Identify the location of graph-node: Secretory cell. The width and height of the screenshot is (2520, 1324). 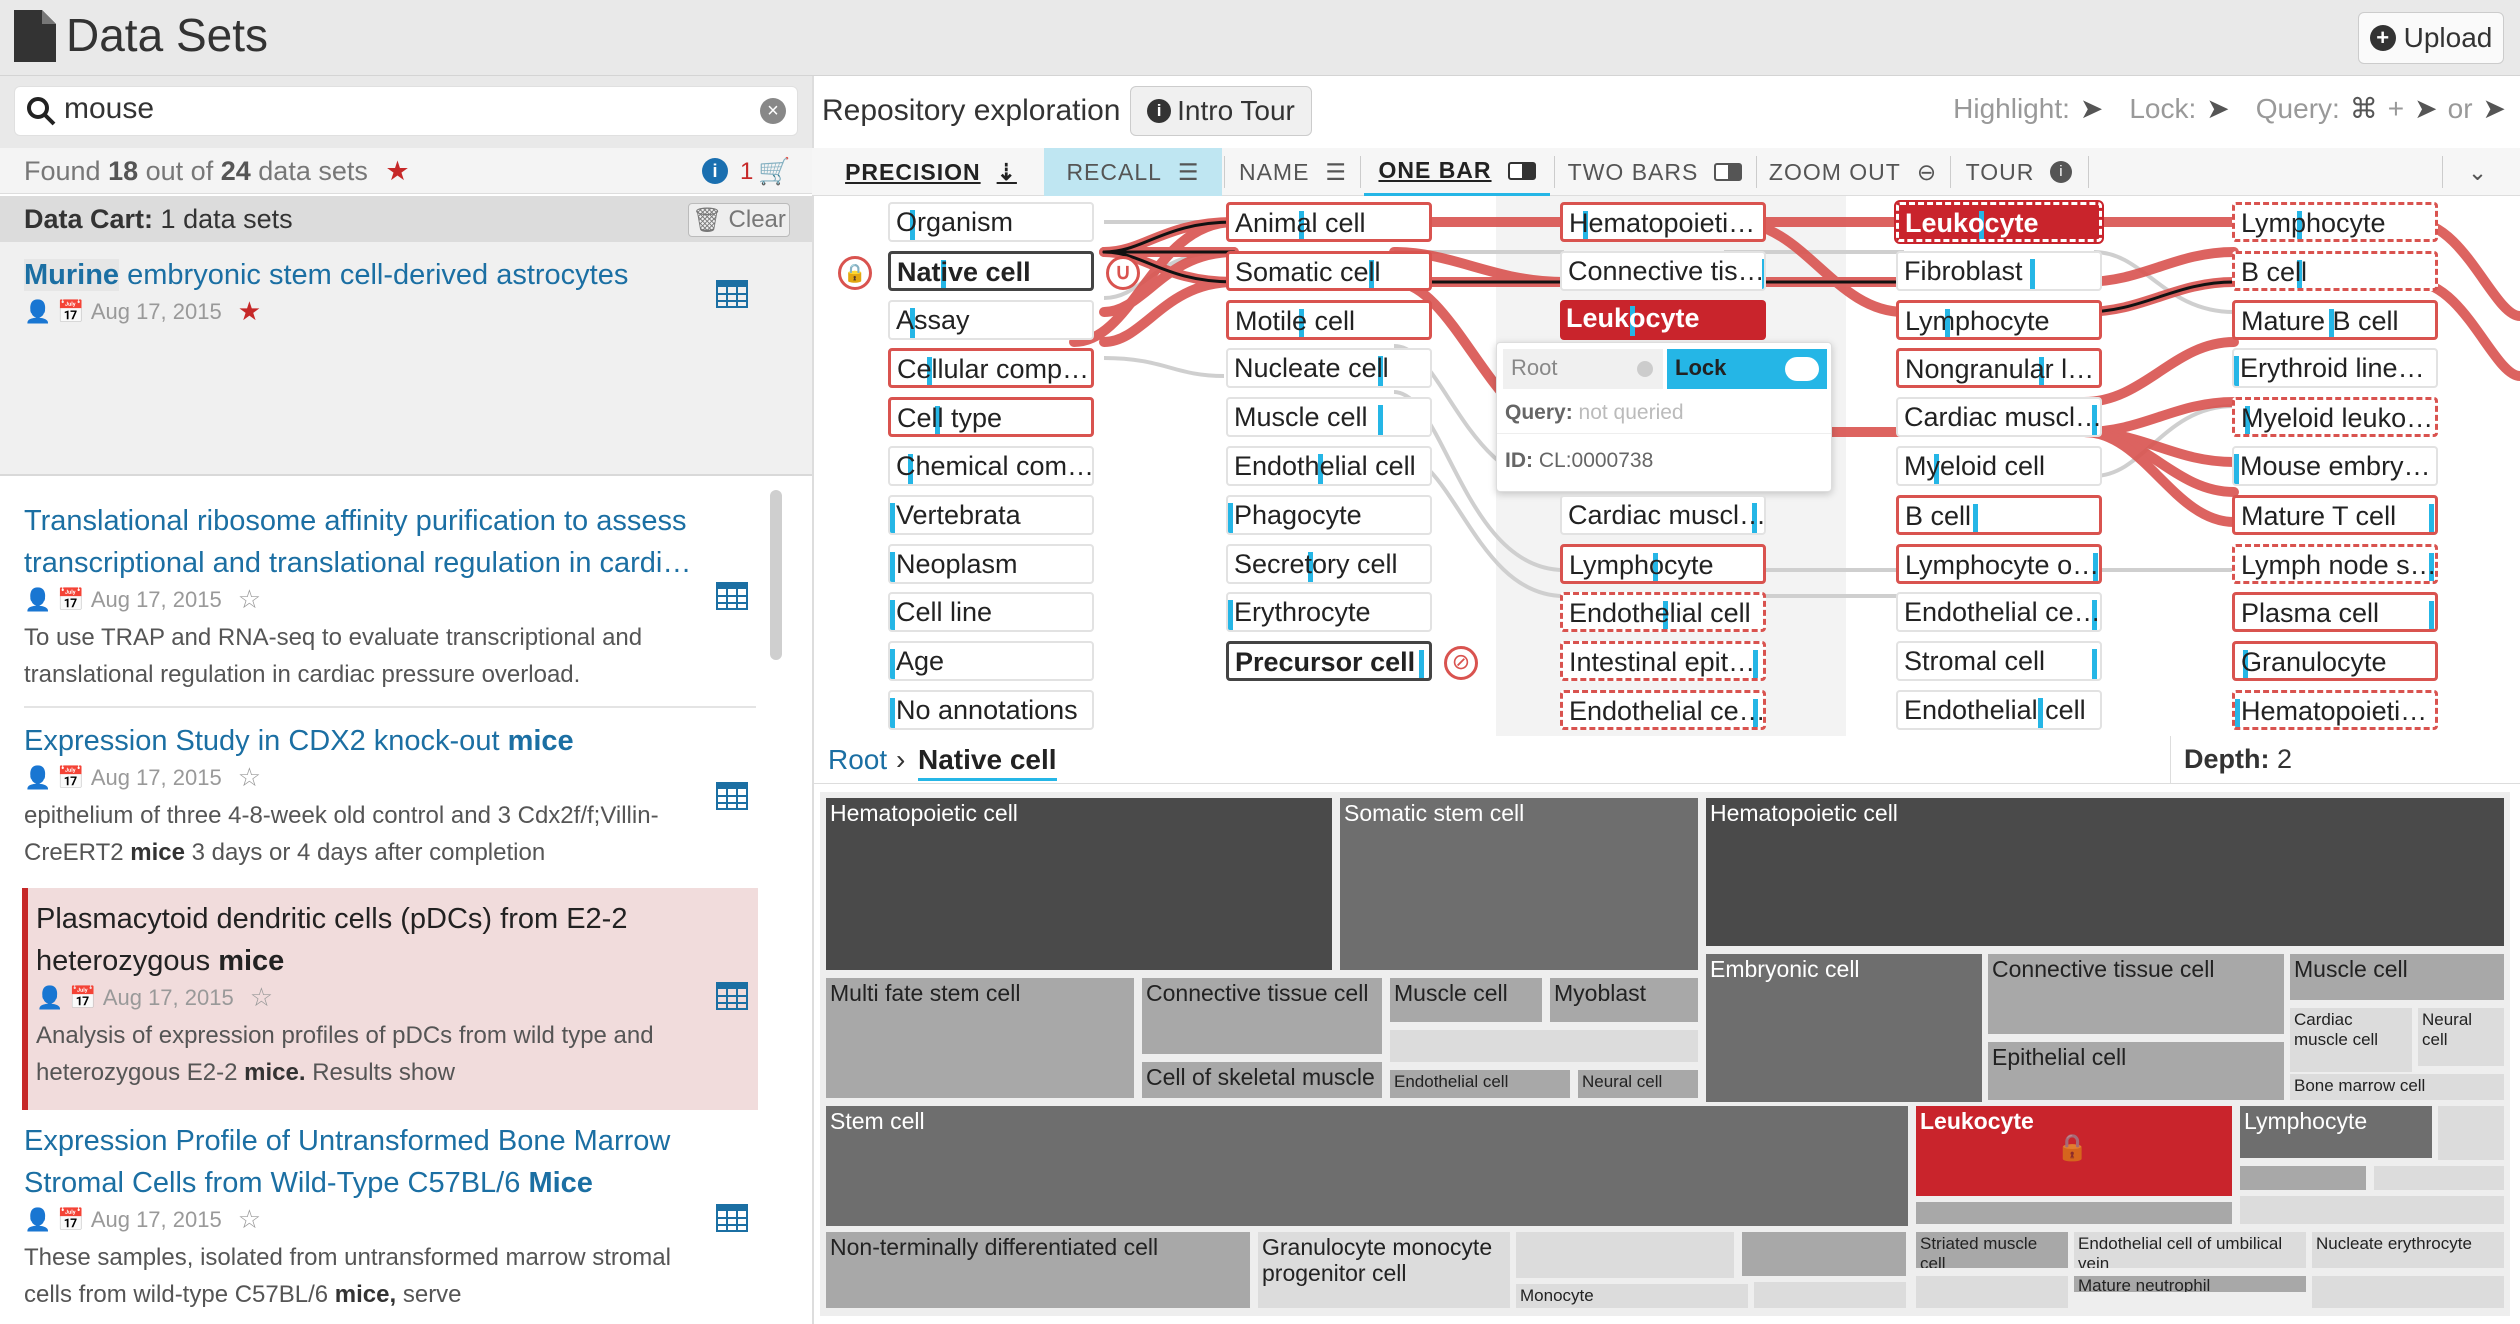
(1329, 563).